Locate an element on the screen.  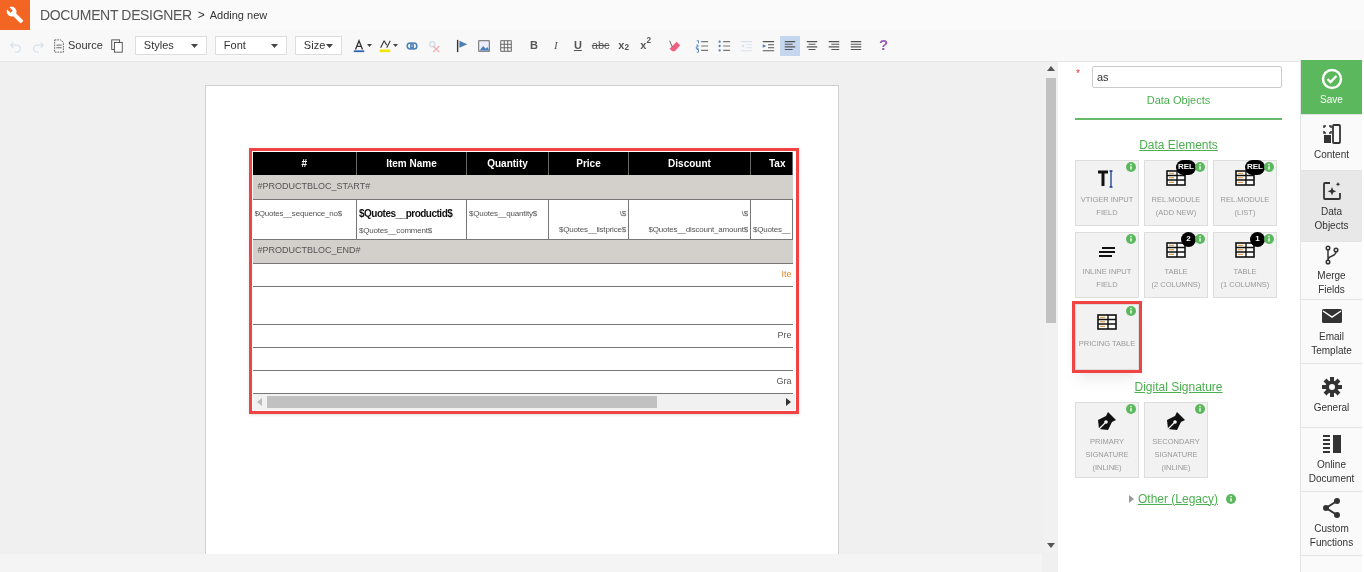
unlink-icon is located at coordinates (433, 45).